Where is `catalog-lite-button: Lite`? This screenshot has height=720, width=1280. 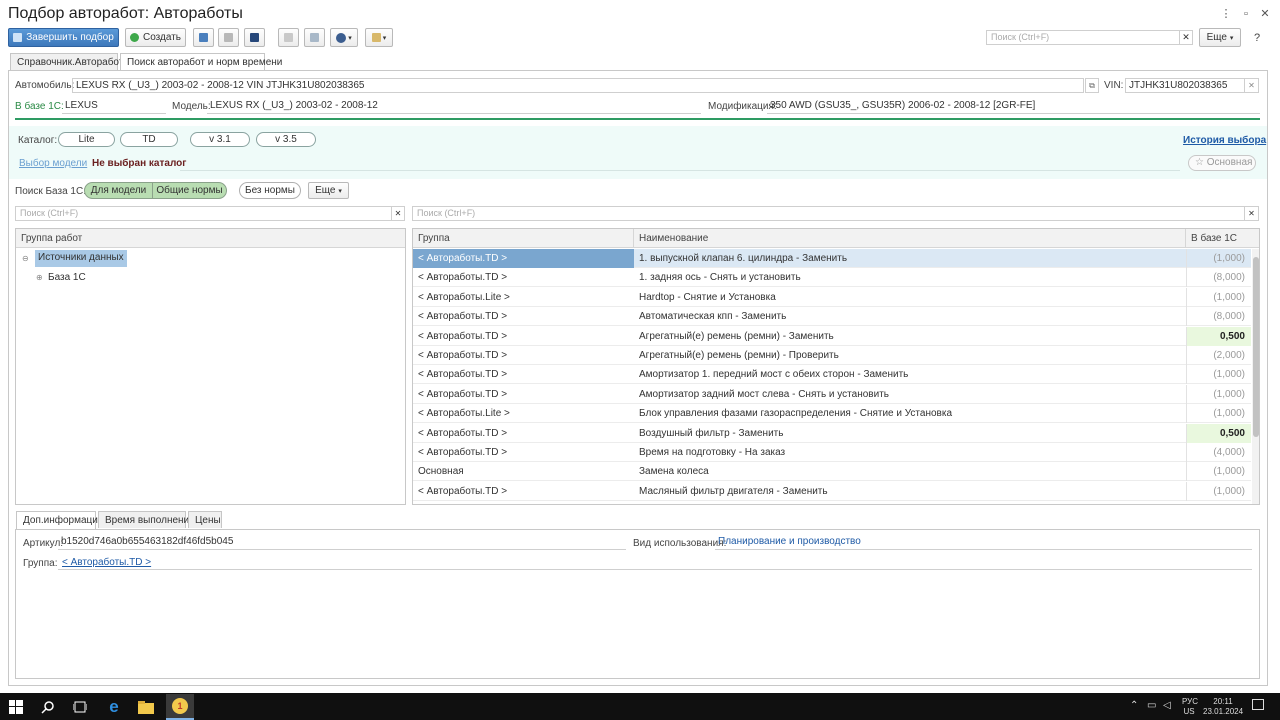
catalog-lite-button: Lite is located at coordinates (86, 139).